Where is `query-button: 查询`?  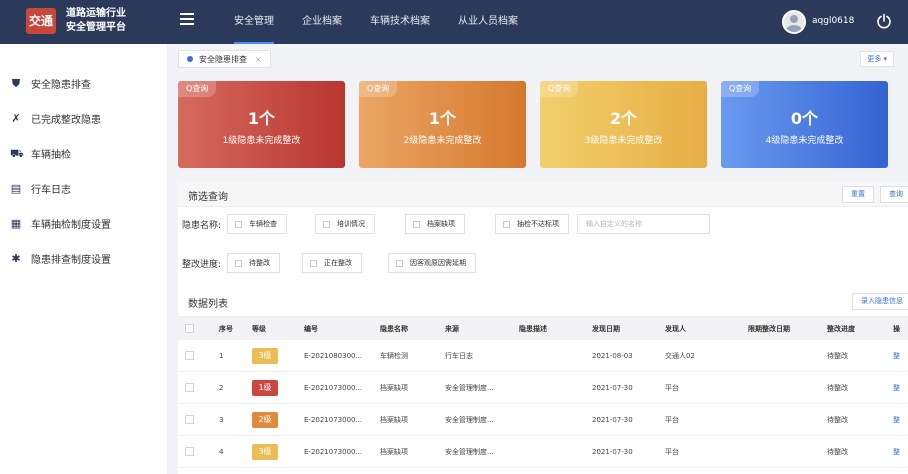 query-button: 查询 is located at coordinates (894, 194).